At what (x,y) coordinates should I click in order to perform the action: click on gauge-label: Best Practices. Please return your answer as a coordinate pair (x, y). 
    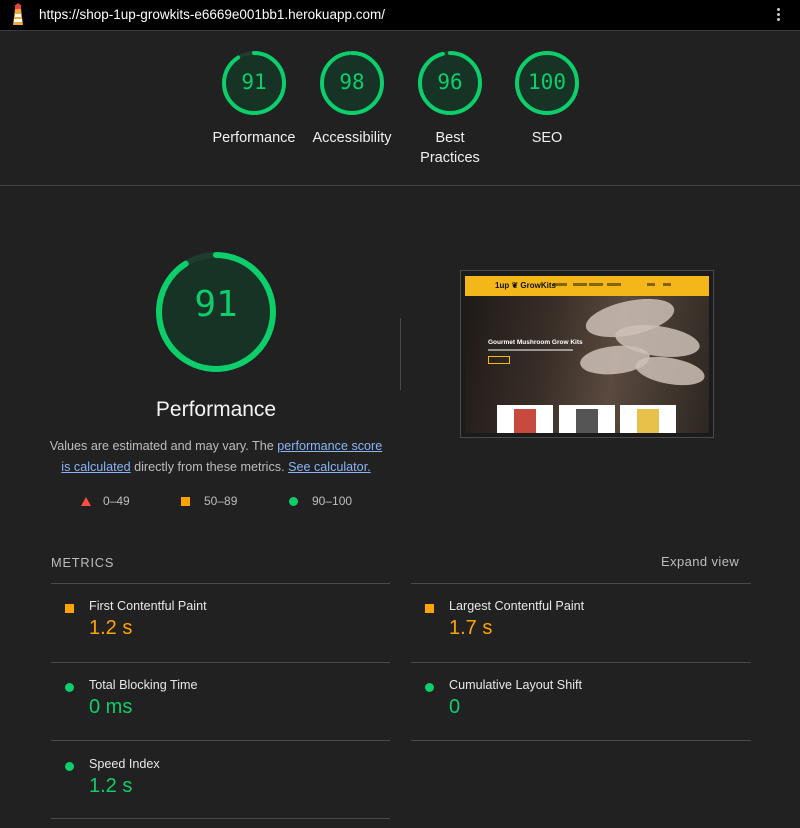
    Looking at the image, I should click on (450, 148).